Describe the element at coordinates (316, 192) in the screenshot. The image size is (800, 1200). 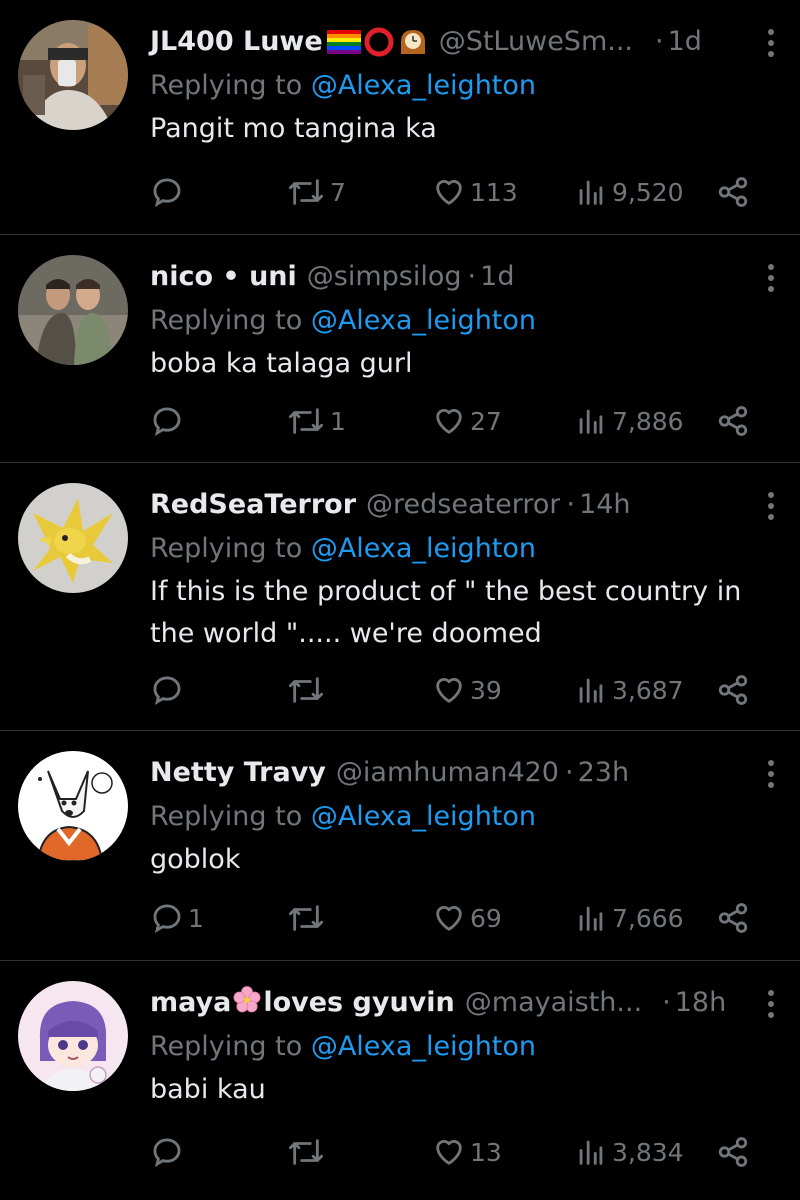
I see `retweet-button: 7` at that location.